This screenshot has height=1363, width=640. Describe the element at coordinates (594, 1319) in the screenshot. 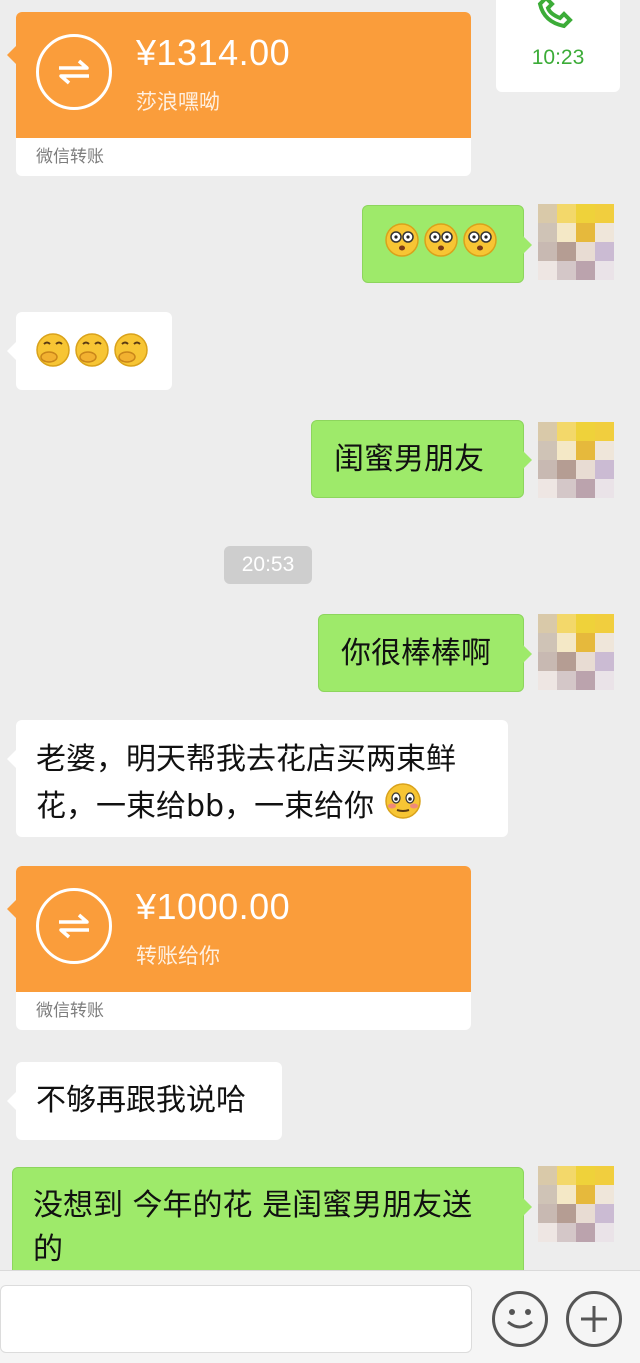

I see `plus-icon` at that location.